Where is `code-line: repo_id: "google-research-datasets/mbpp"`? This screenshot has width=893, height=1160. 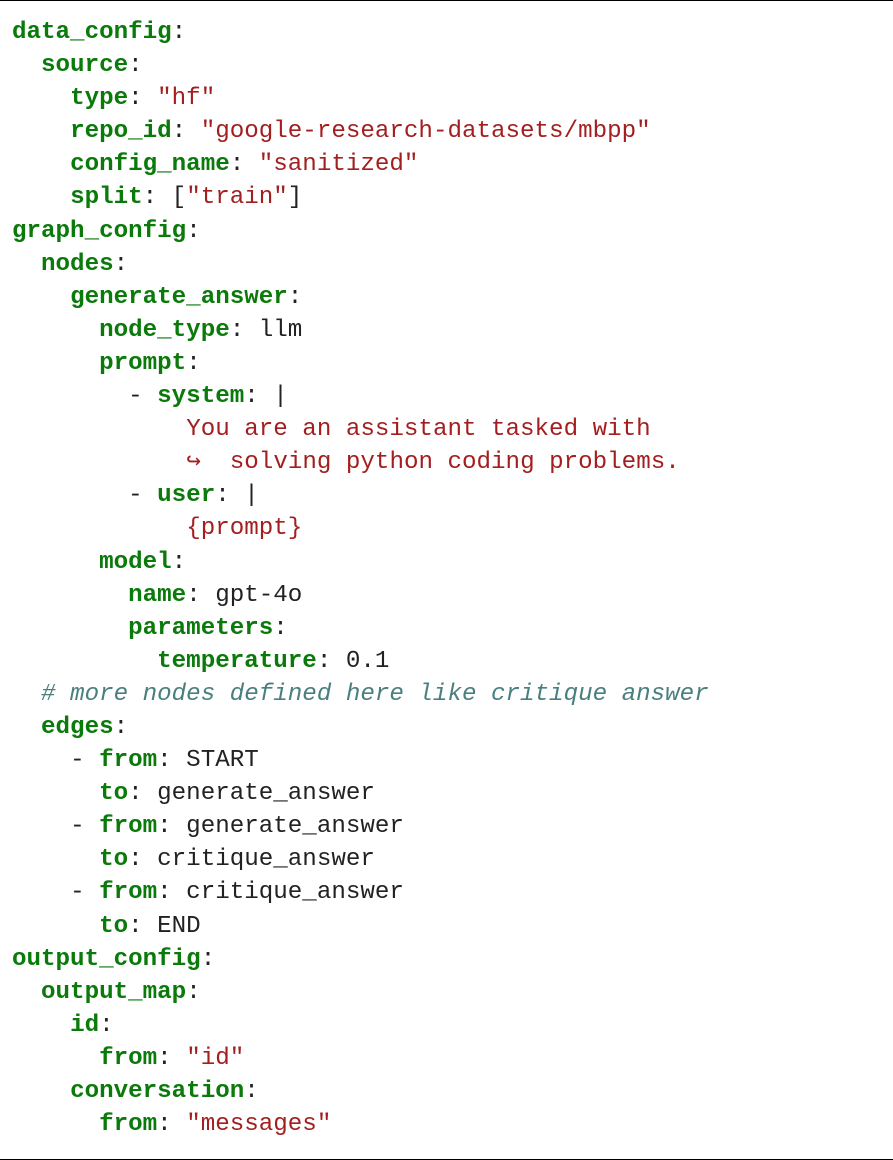 code-line: repo_id: "google-research-datasets/mbpp" is located at coordinates (360, 131).